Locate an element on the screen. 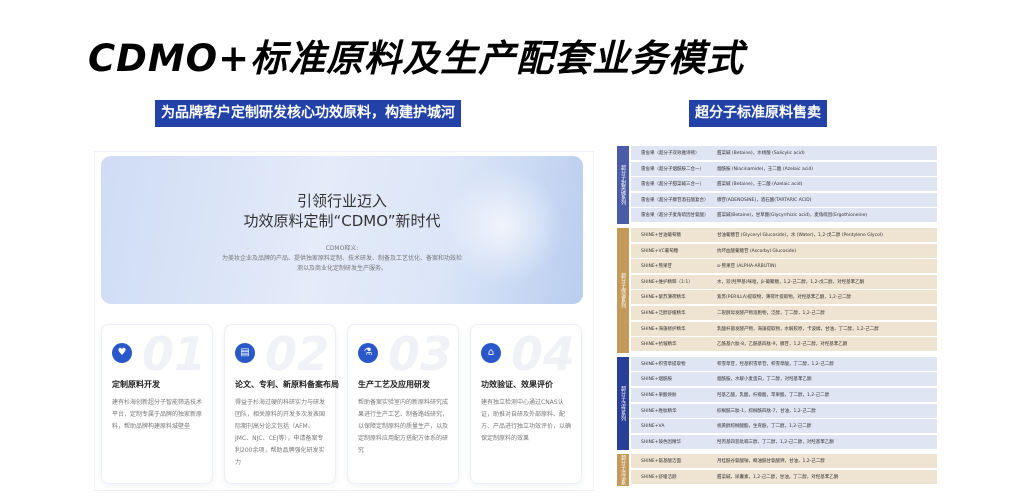  product-ingredients: 烟酰胺 (Niacinamide)，壬二酸 (Azelaic acid) is located at coordinates (765, 169).